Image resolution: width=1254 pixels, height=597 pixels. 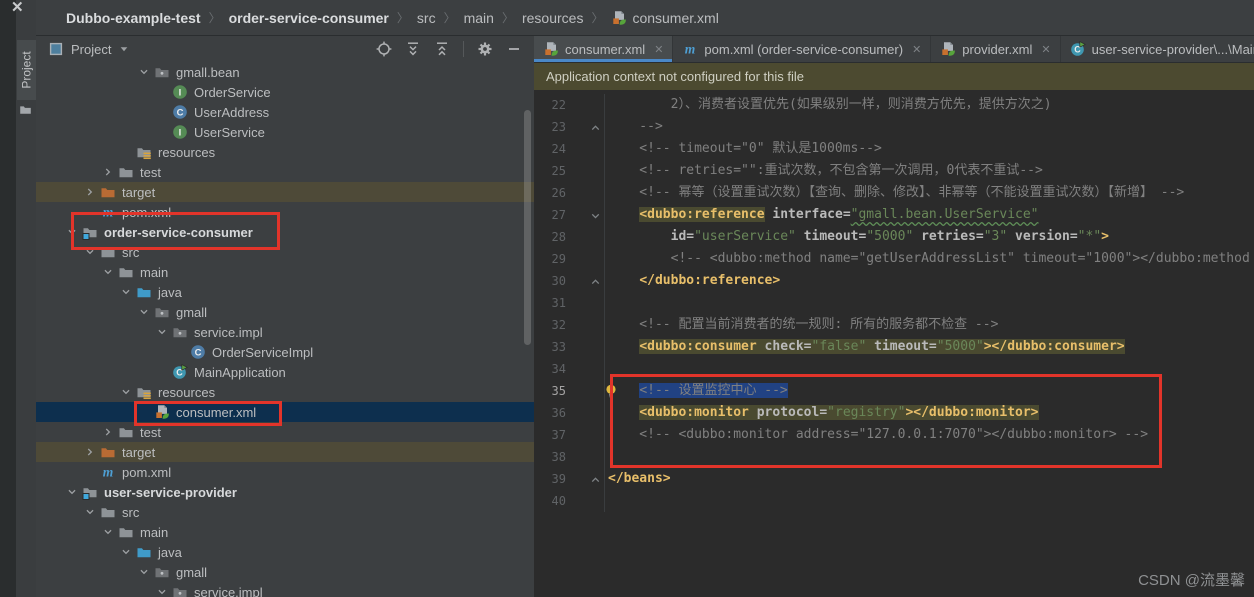 I want to click on code-line-30: 30 </dubbo:reference>, so click(x=894, y=281).